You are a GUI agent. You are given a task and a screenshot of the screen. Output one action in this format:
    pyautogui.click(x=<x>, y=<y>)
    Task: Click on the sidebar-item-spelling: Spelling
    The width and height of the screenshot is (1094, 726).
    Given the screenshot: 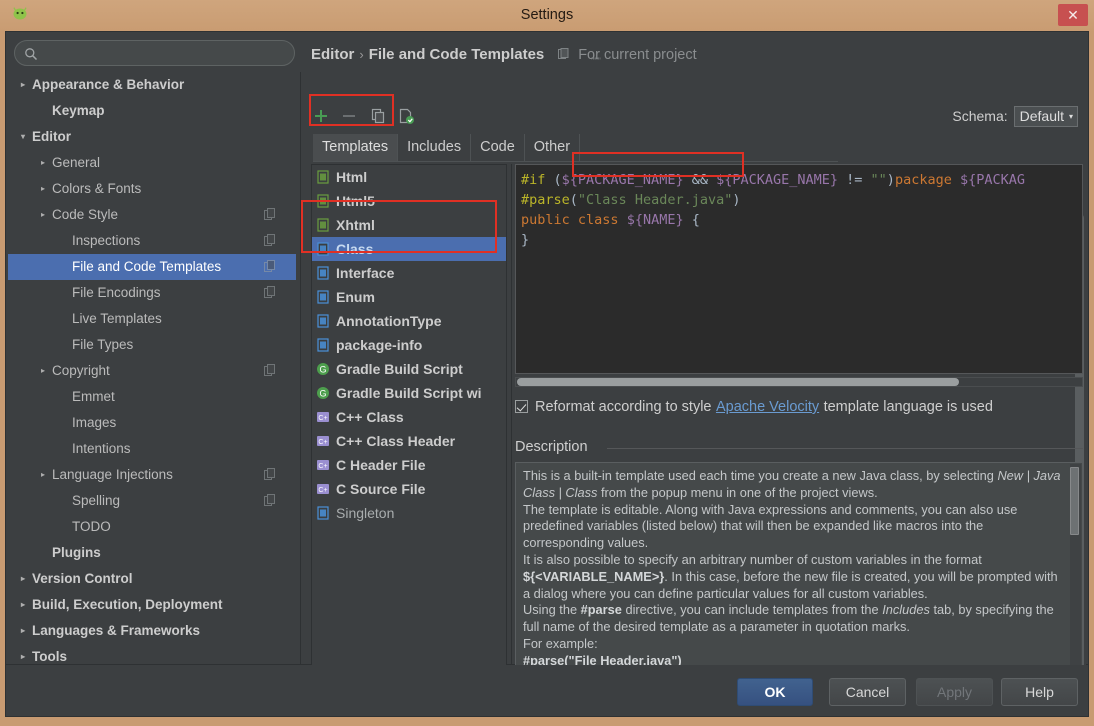 What is the action you would take?
    pyautogui.click(x=152, y=501)
    